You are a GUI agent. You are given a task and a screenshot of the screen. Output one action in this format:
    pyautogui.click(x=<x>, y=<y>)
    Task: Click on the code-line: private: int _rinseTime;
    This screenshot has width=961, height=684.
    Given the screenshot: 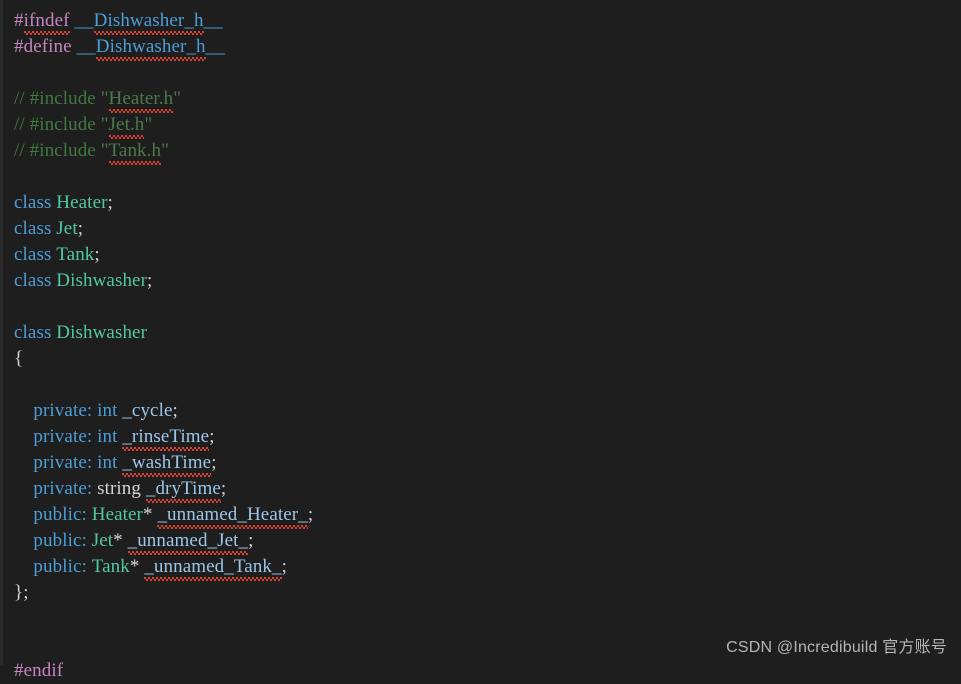 What is the action you would take?
    pyautogui.click(x=487, y=437)
    